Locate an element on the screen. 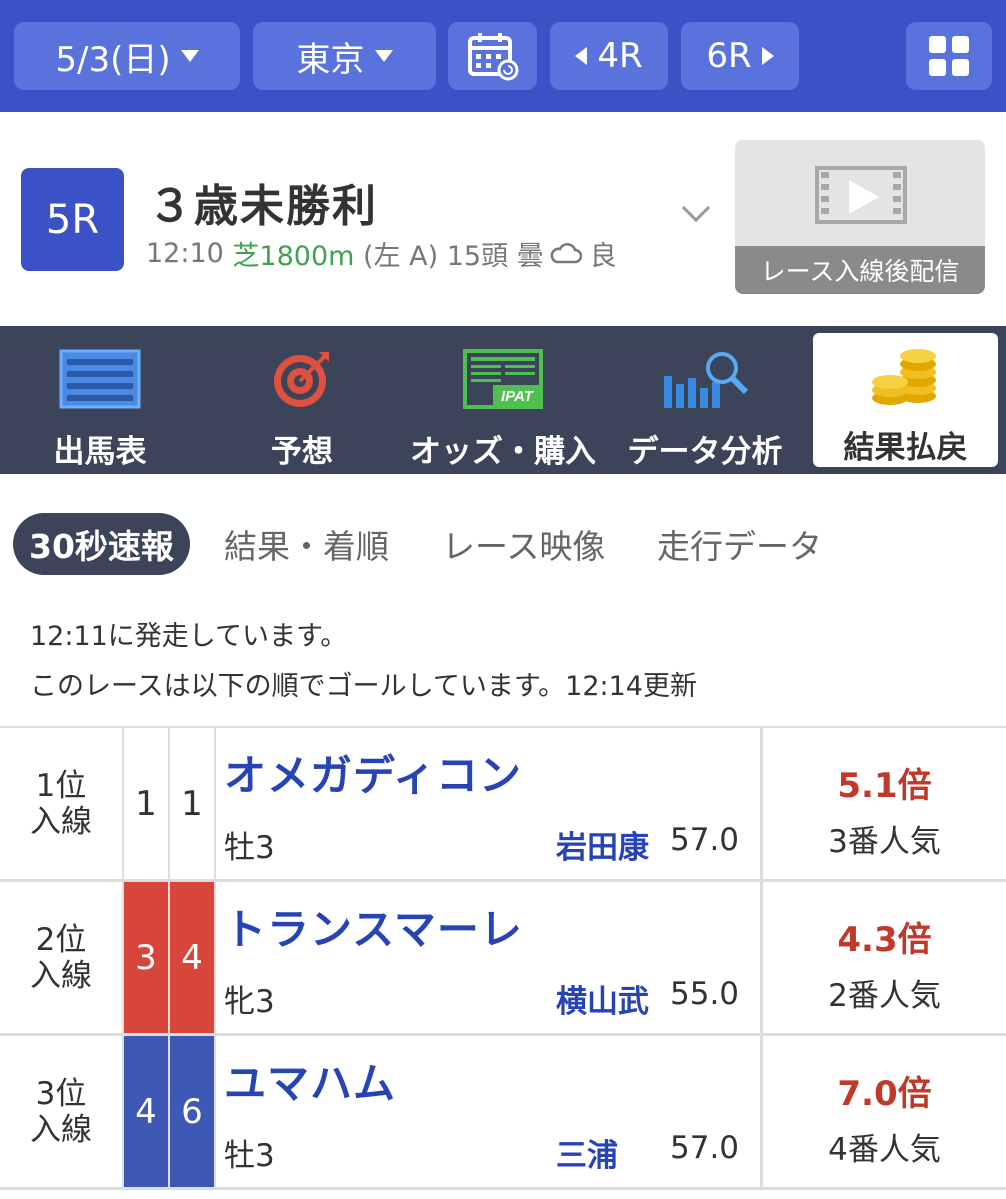  rank-position: 1位 is located at coordinates (61, 785).